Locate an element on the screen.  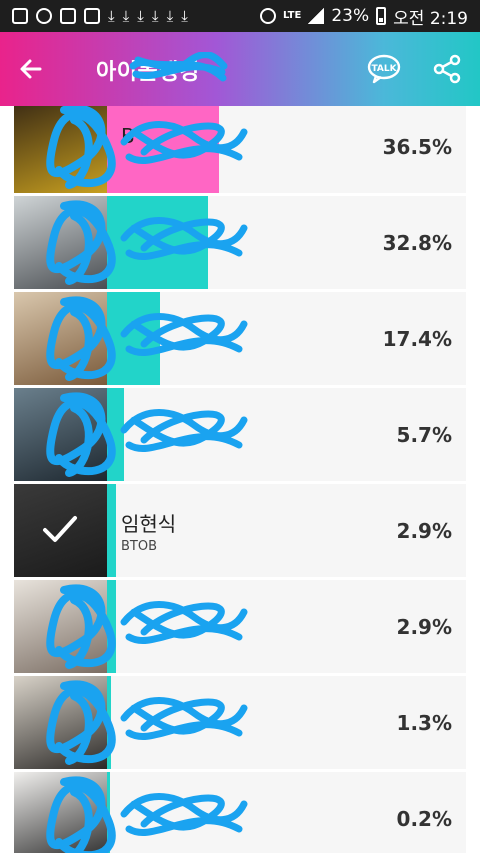
vote-percent: 5.7% is located at coordinates (424, 435).